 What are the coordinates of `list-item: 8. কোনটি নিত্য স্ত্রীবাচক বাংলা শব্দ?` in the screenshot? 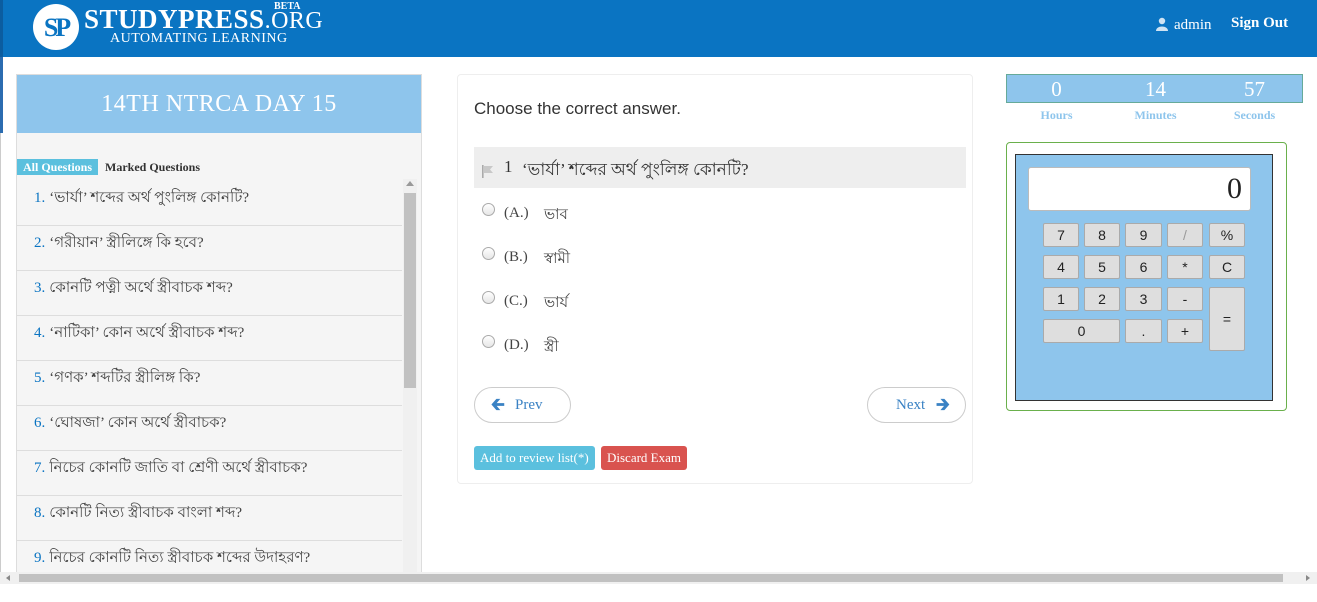 It's located at (209, 518).